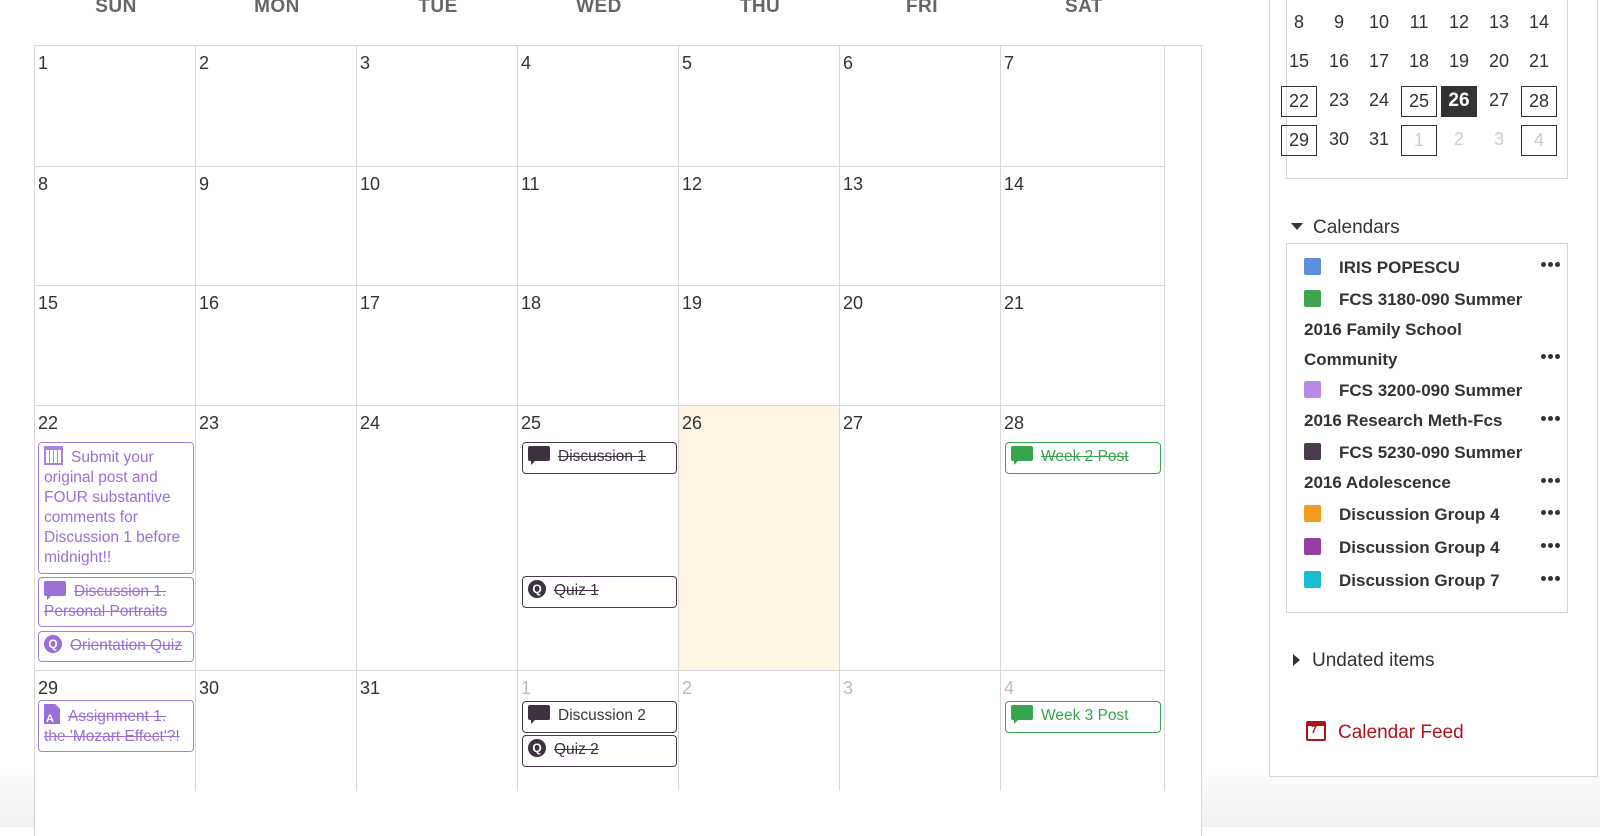 The width and height of the screenshot is (1600, 836). Describe the element at coordinates (276, 731) in the screenshot. I see `day-cell: 30` at that location.